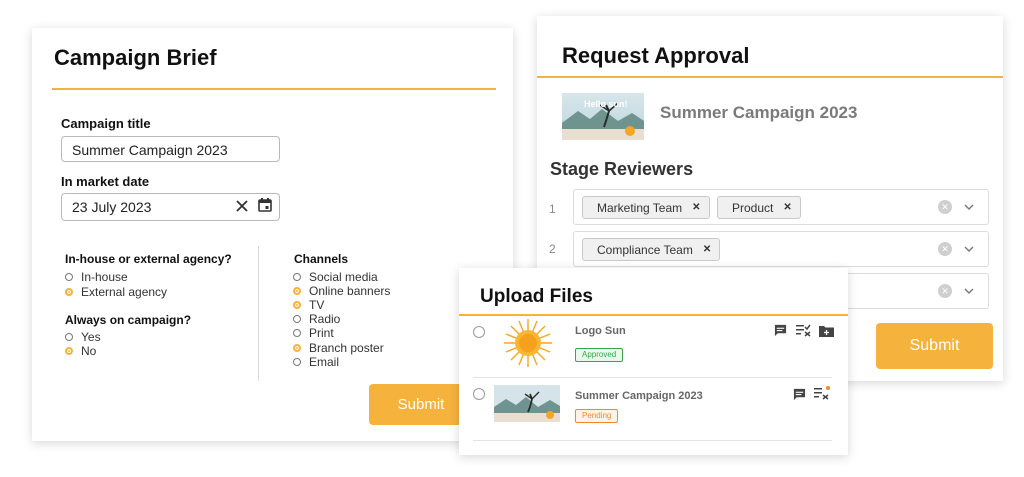  What do you see at coordinates (622, 169) in the screenshot?
I see `stage-reviewers-label: Stage Reviewers` at bounding box center [622, 169].